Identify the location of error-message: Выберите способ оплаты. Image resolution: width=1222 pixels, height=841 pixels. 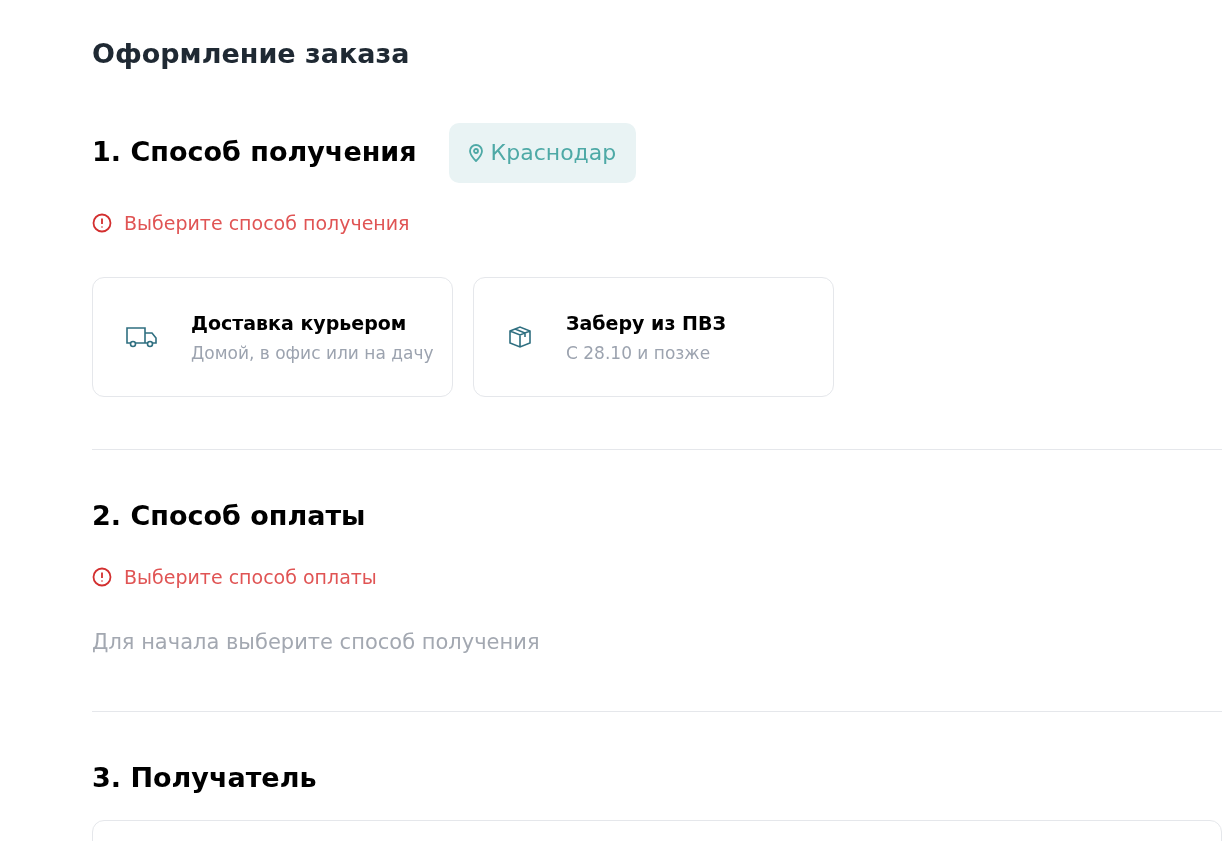
(250, 577).